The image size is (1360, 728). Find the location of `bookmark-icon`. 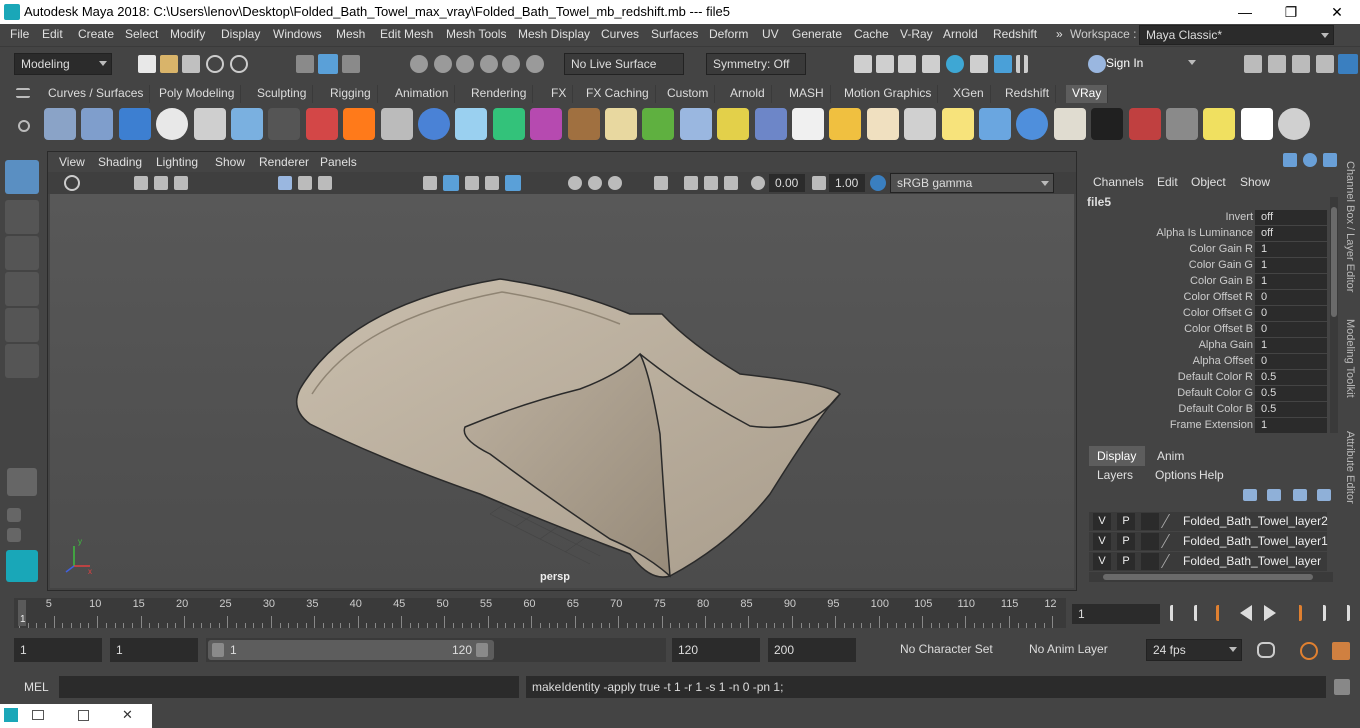

bookmark-icon is located at coordinates (141, 183).